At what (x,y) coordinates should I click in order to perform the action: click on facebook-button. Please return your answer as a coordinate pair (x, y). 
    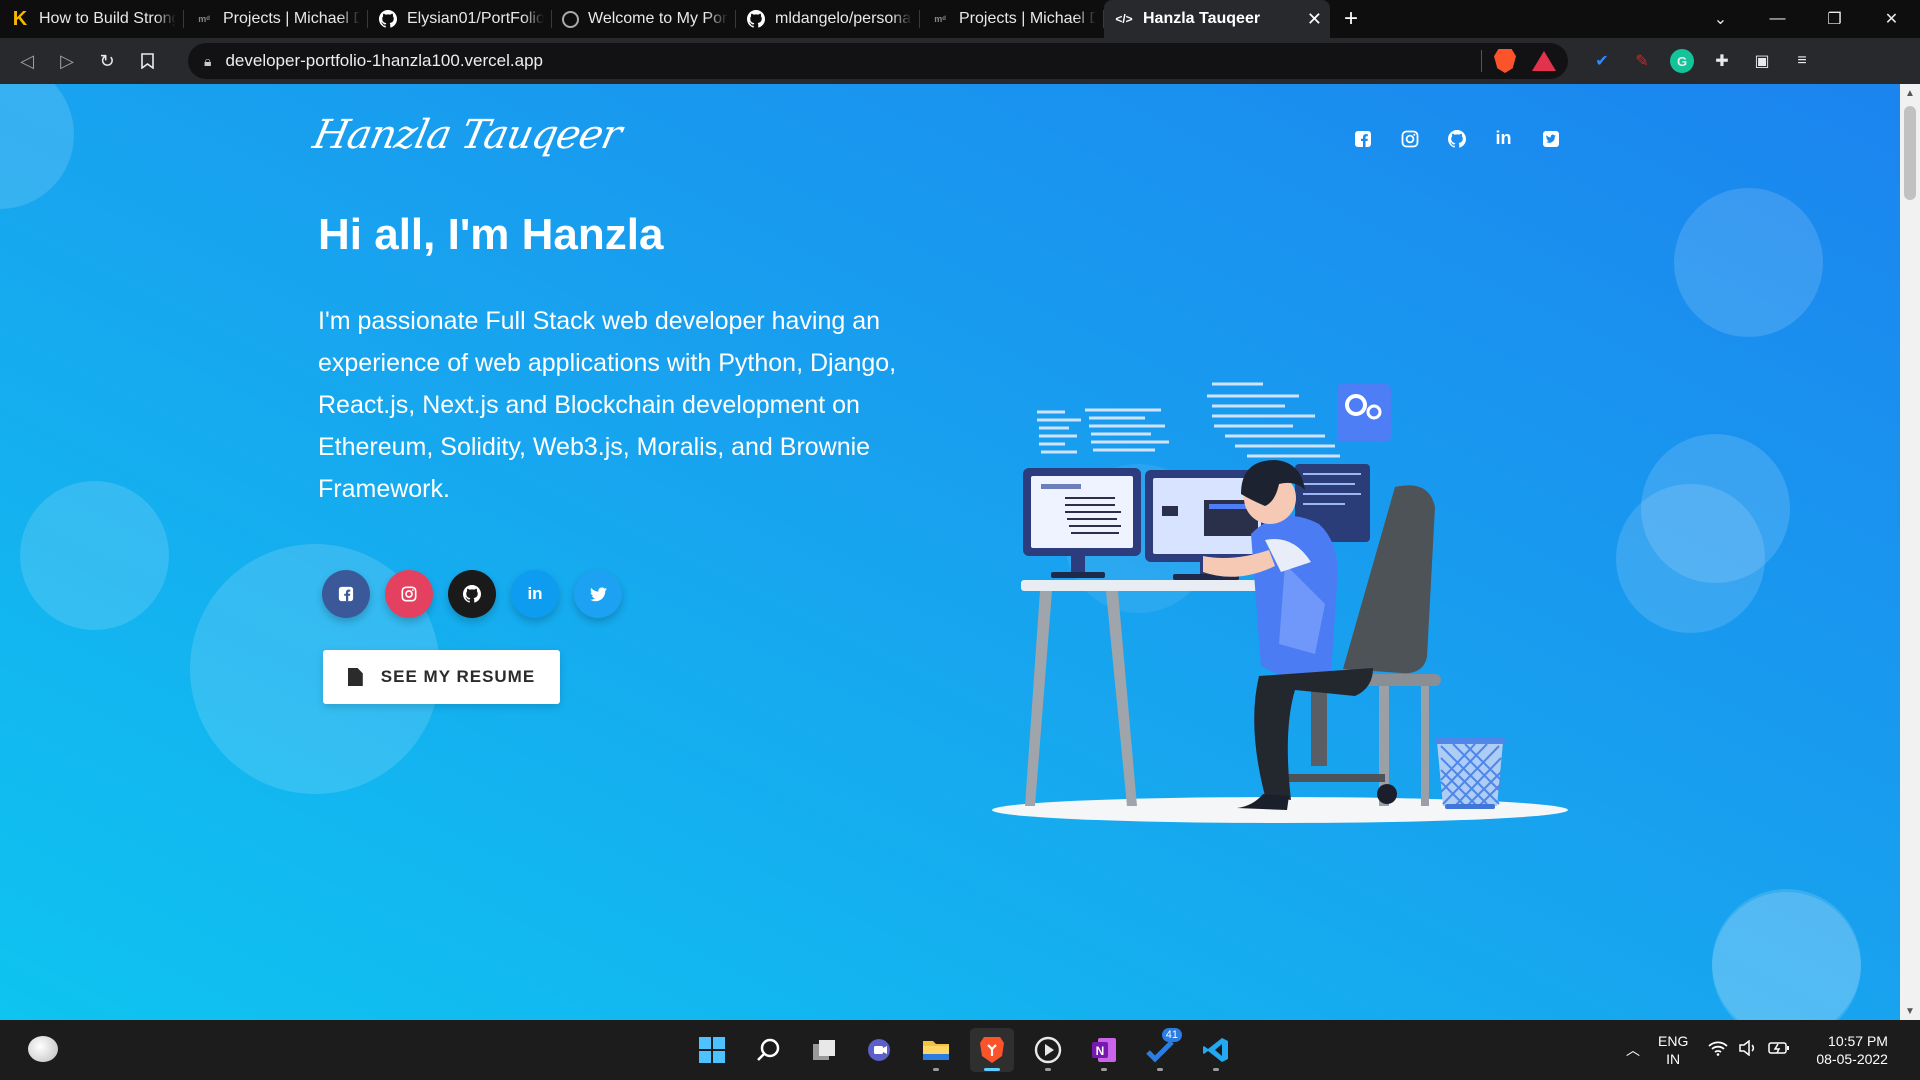
    Looking at the image, I should click on (346, 594).